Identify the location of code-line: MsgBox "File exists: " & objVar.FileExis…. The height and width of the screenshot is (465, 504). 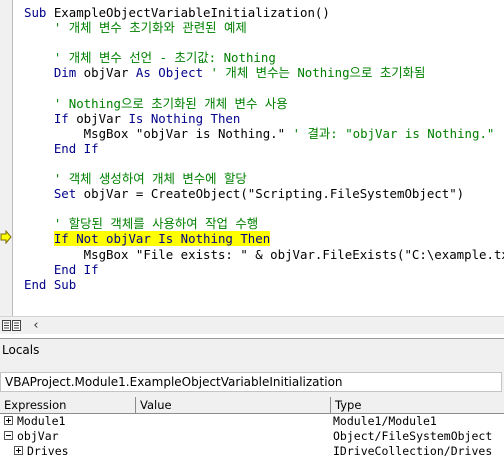
(264, 254).